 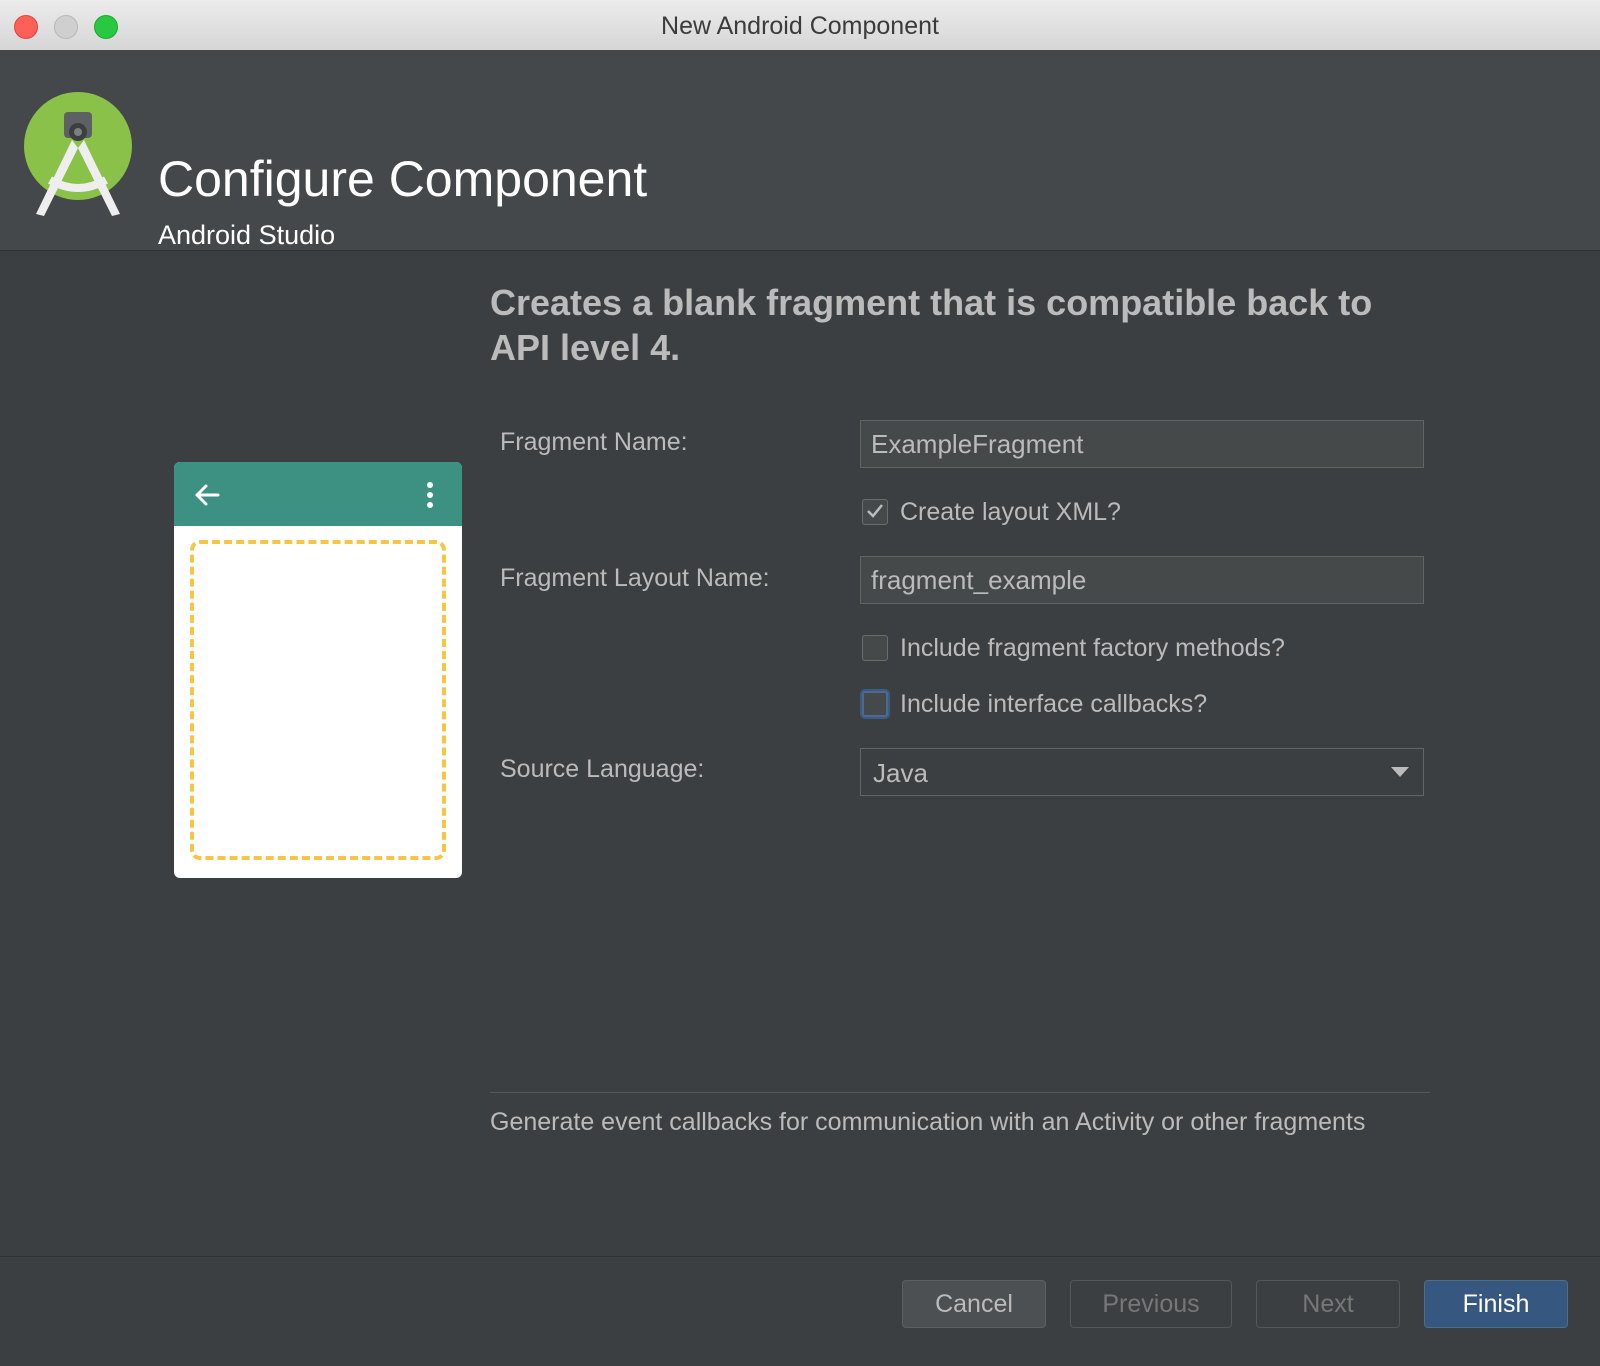 What do you see at coordinates (974, 1304) in the screenshot?
I see `cancel-button: Cancel` at bounding box center [974, 1304].